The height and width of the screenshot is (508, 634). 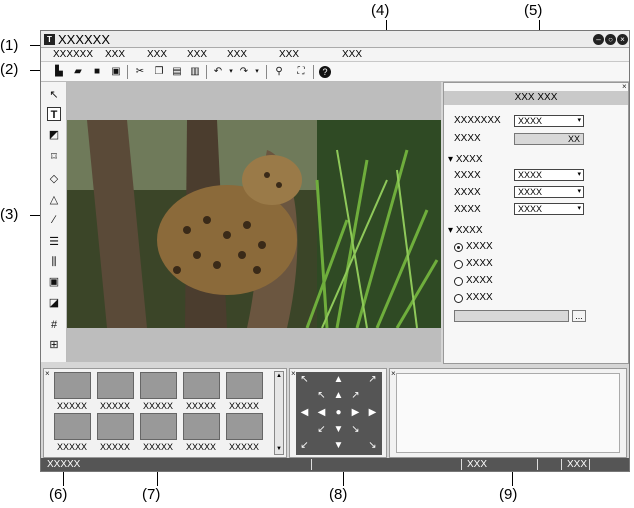 I want to click on minimize-icon: –, so click(x=598, y=39).